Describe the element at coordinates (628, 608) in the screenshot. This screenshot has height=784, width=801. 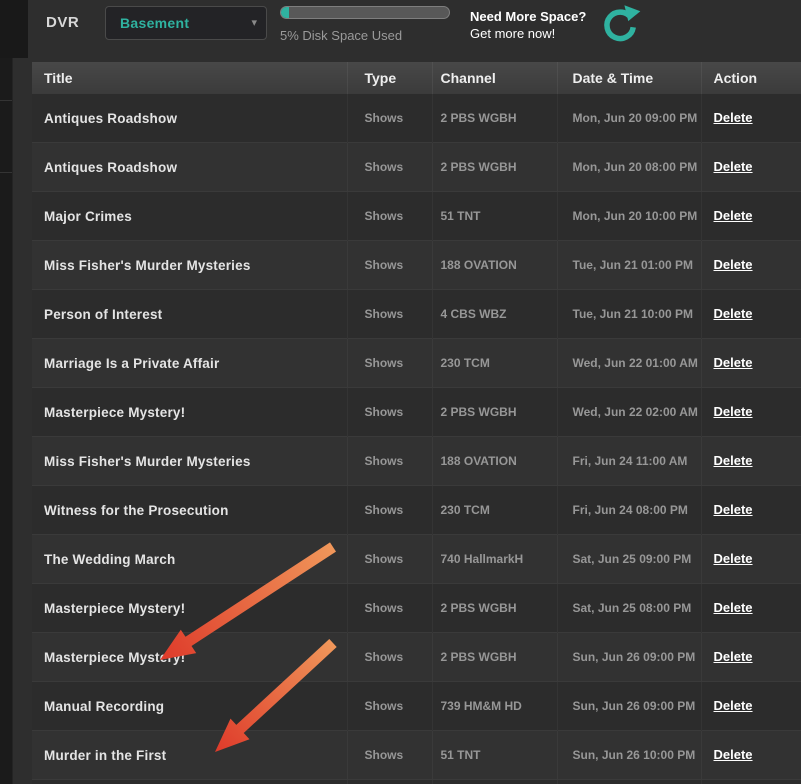
I see `recording-datetime: Sat, Jun 25 08:00 PM` at that location.